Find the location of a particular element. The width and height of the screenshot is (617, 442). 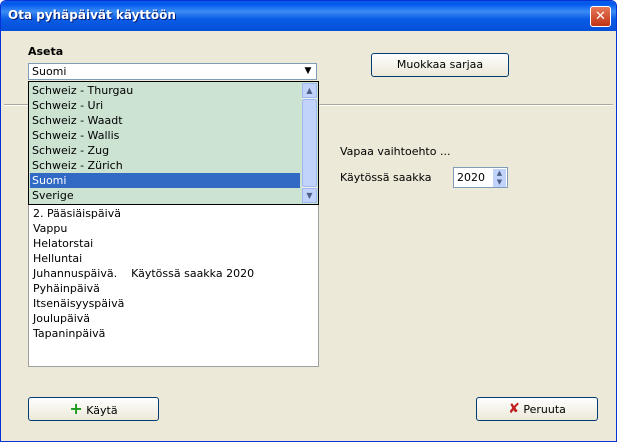

holiday-list-item: Helatorstai is located at coordinates (63, 243).